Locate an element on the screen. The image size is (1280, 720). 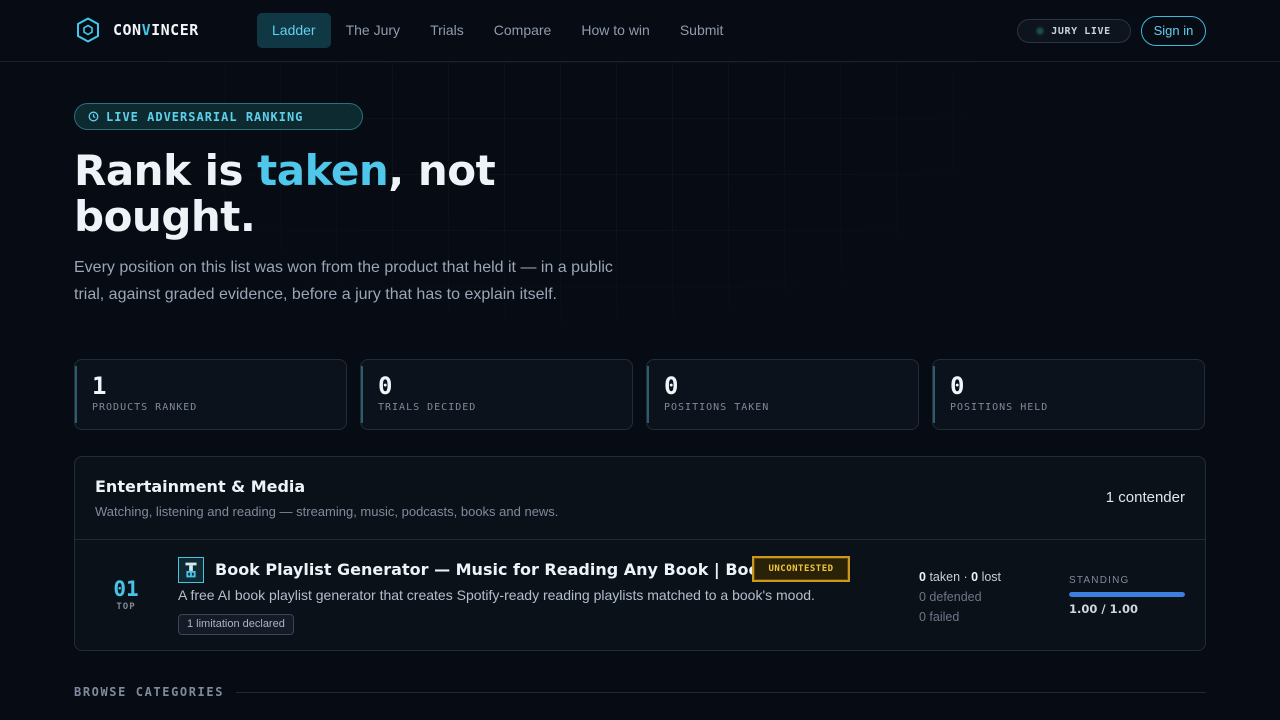
rank-number: 01 is located at coordinates (126, 589).